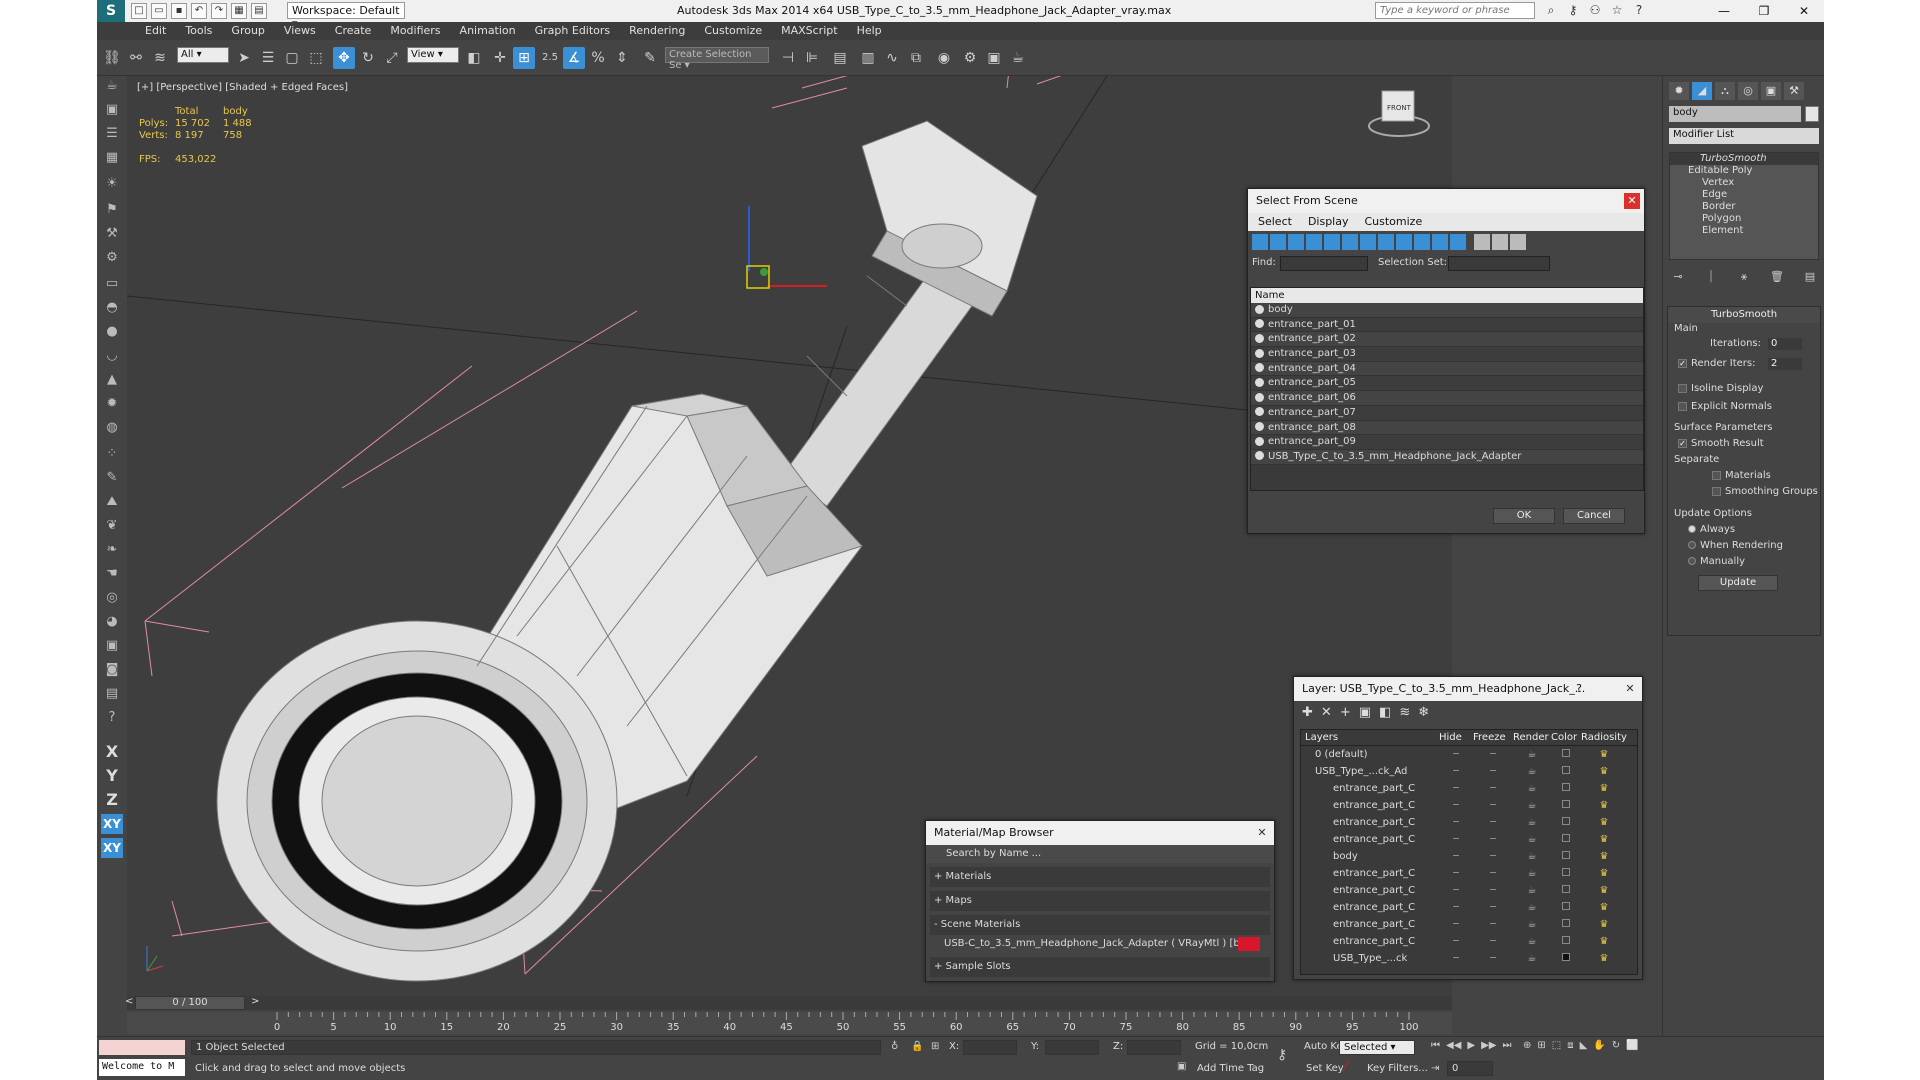  What do you see at coordinates (1377, 1047) in the screenshot?
I see `key-filter-selected-dropdown: Selected ▾` at bounding box center [1377, 1047].